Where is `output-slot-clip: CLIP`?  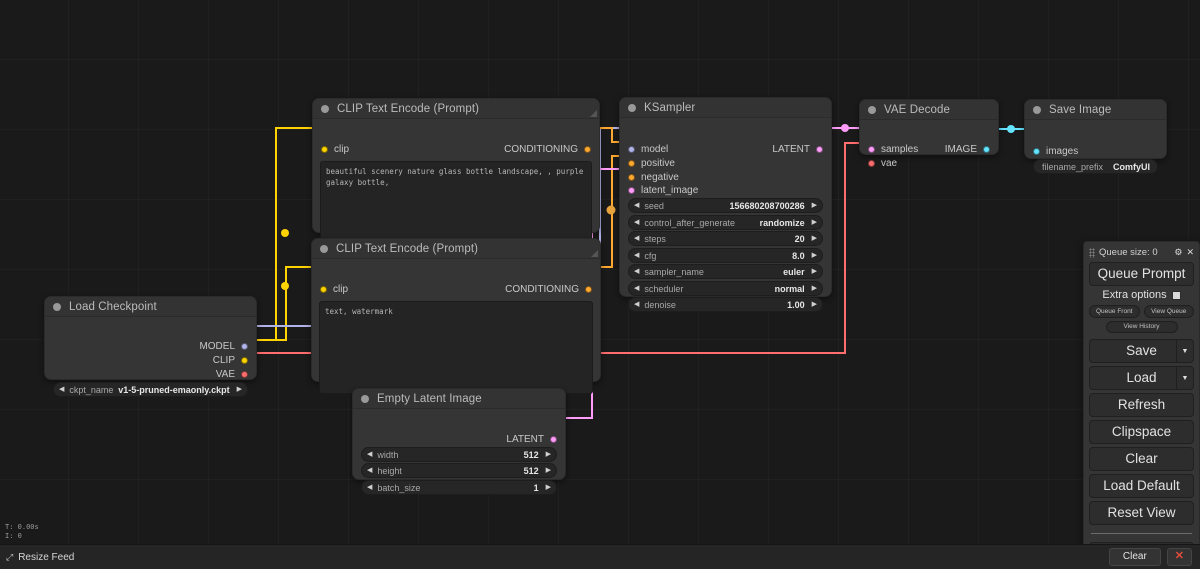 output-slot-clip: CLIP is located at coordinates (230, 360).